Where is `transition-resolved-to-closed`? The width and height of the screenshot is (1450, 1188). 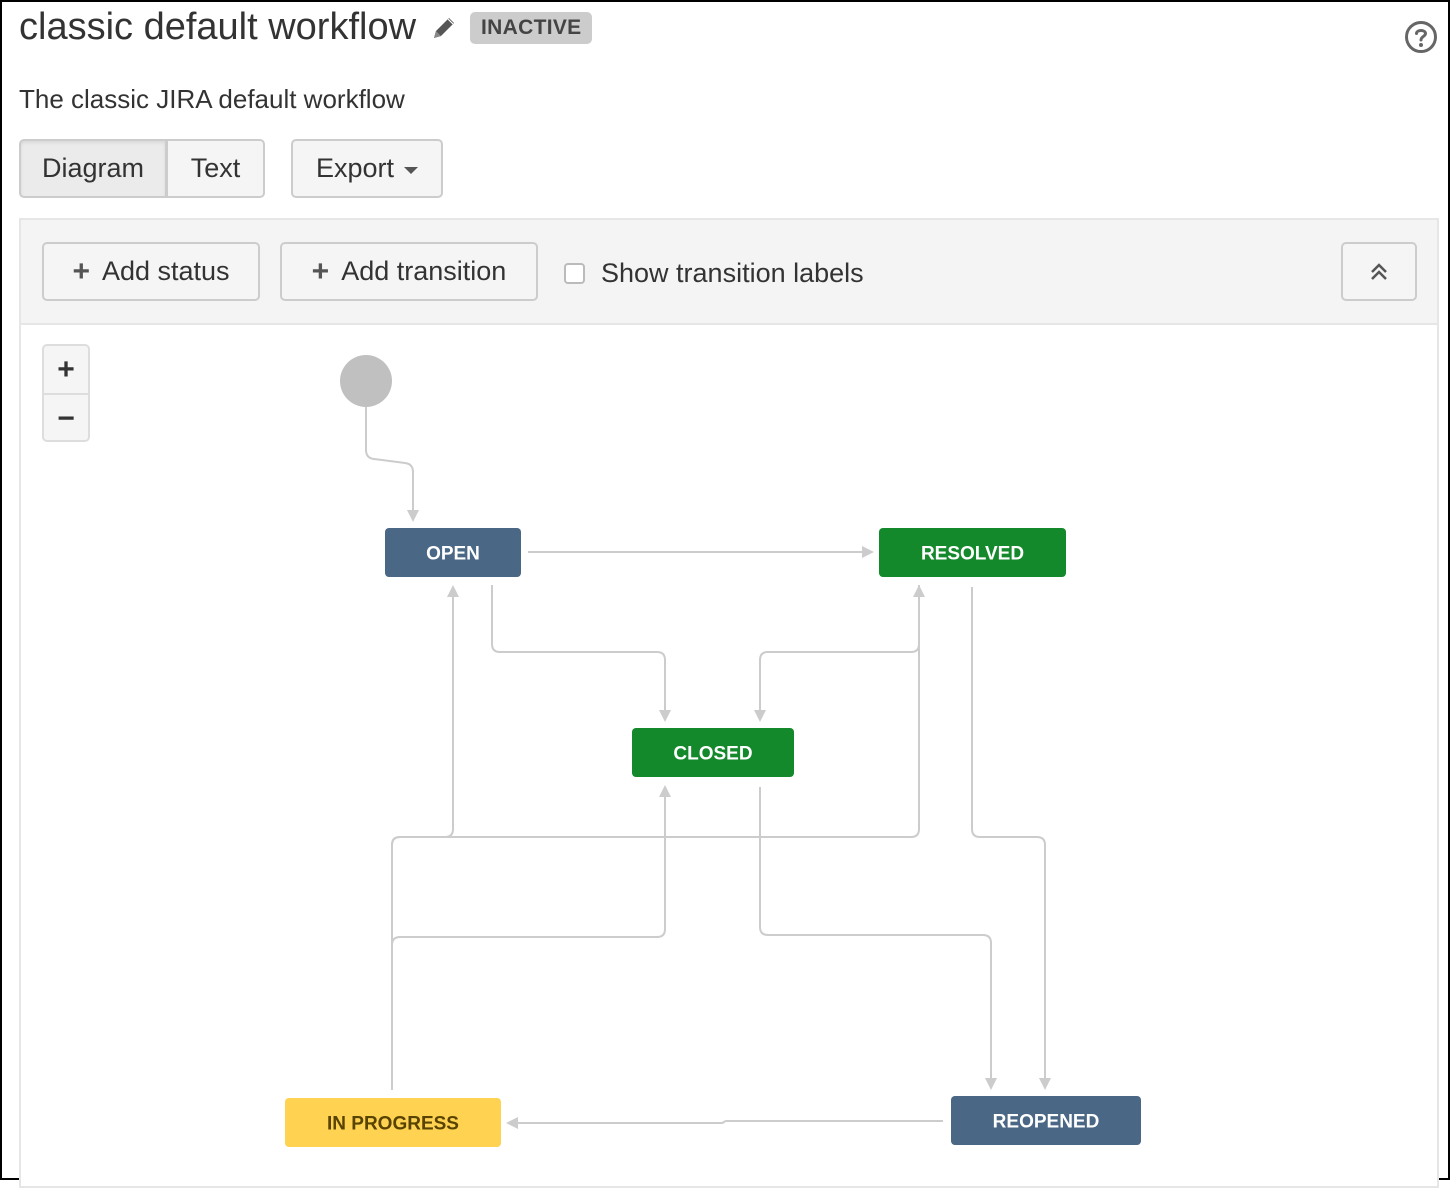
transition-resolved-to-closed is located at coordinates (837, 653).